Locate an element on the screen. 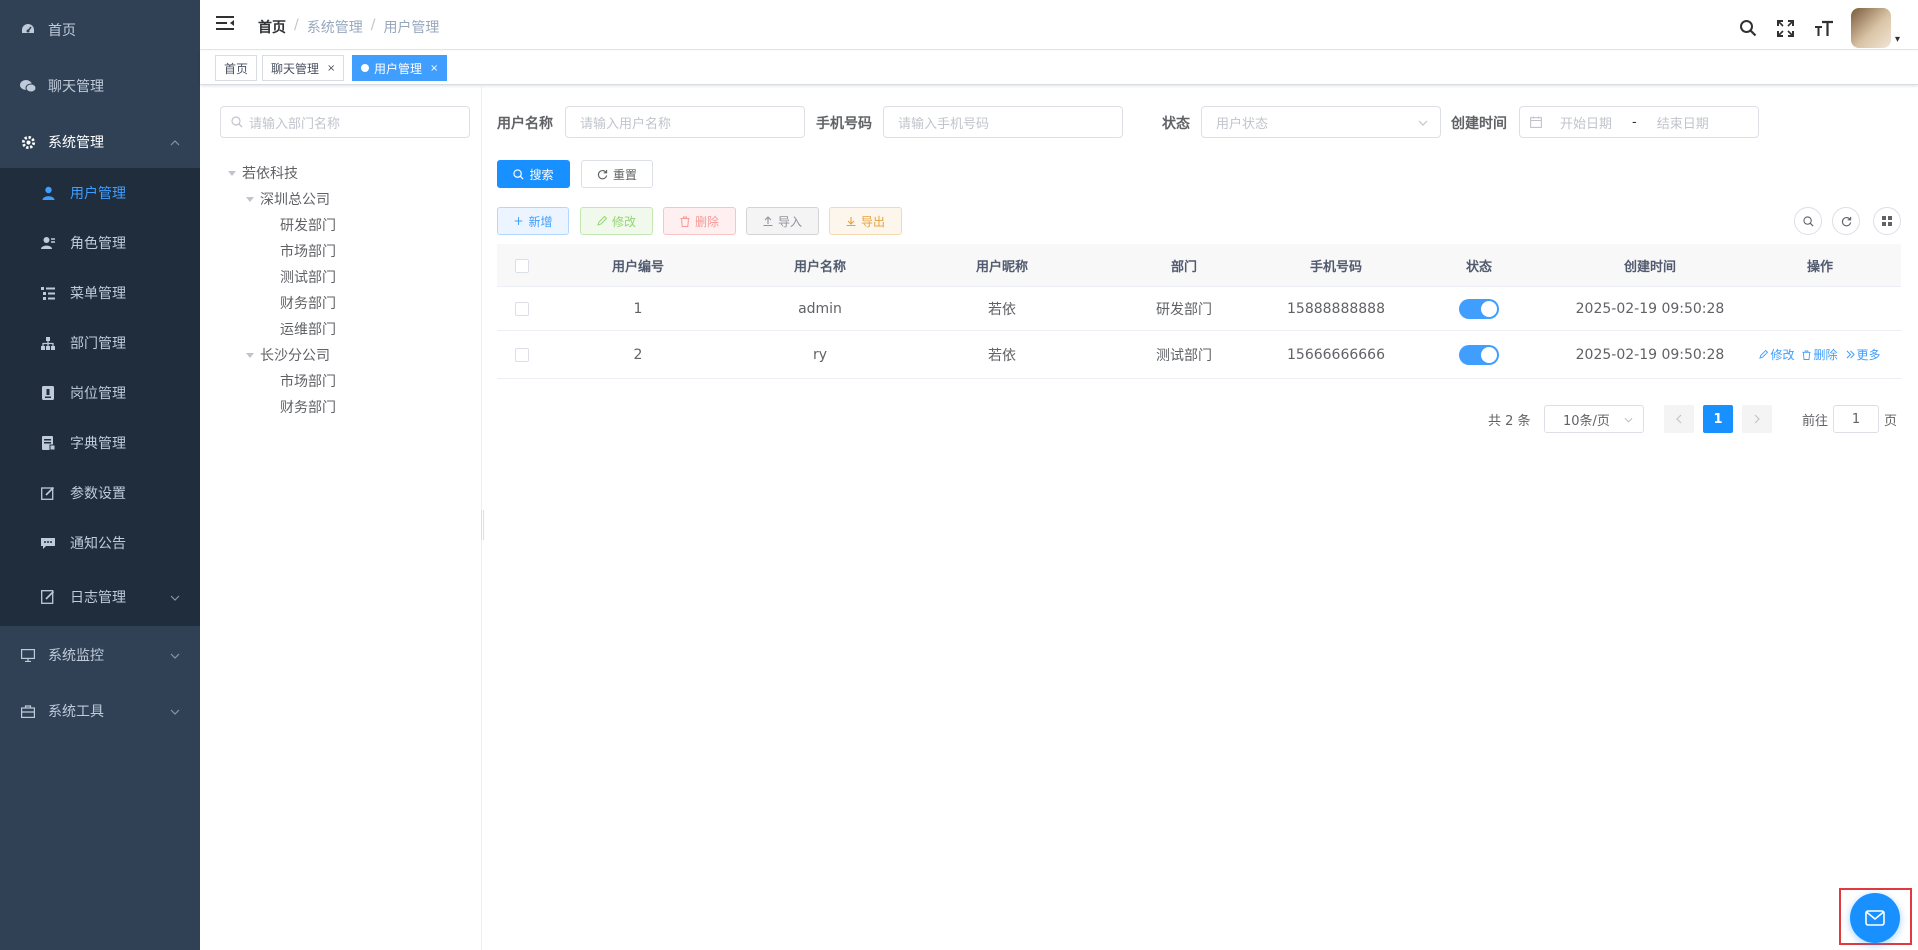 Image resolution: width=1918 pixels, height=950 pixels. page-number-current: 1 is located at coordinates (1718, 419).